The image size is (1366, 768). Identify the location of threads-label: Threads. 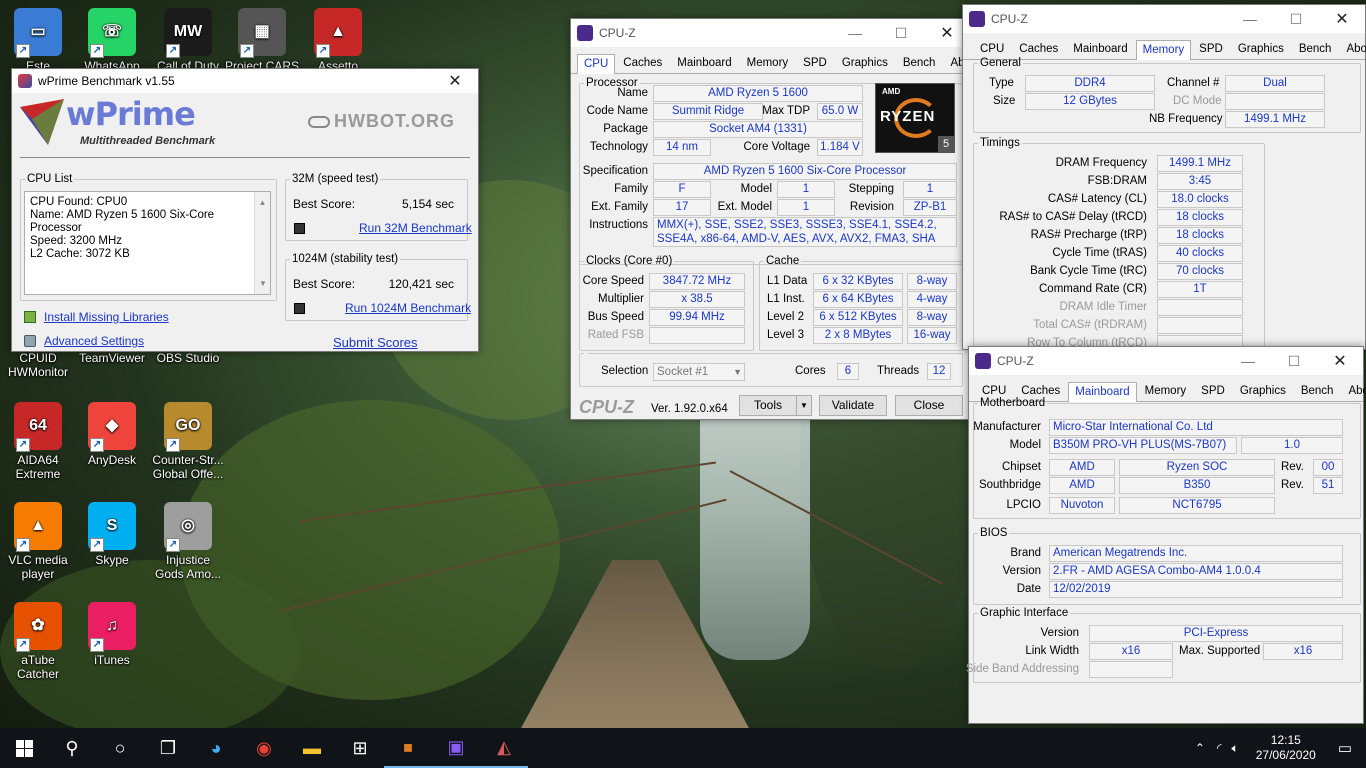
(898, 371).